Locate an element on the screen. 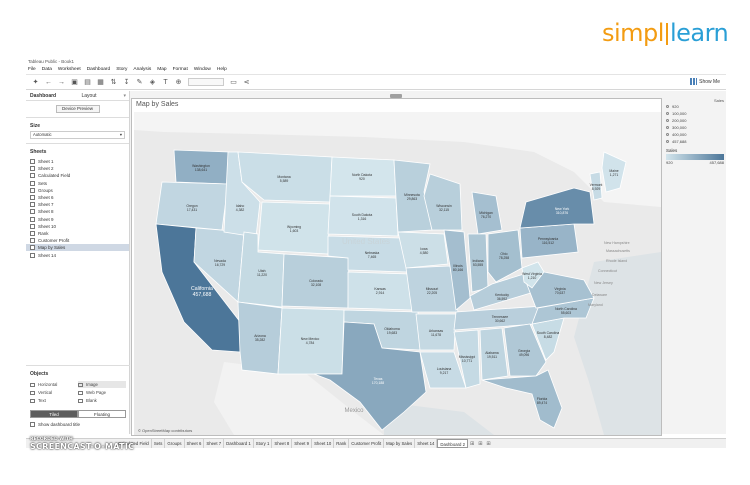 Image resolution: width=750 pixels, height=485 pixels. state-value-label: 10,771 is located at coordinates (467, 361).